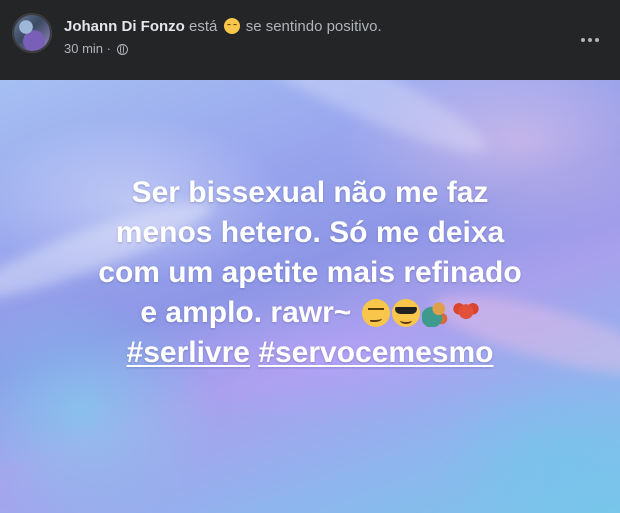  Describe the element at coordinates (405, 313) in the screenshot. I see `sunglasses-face-icon` at that location.